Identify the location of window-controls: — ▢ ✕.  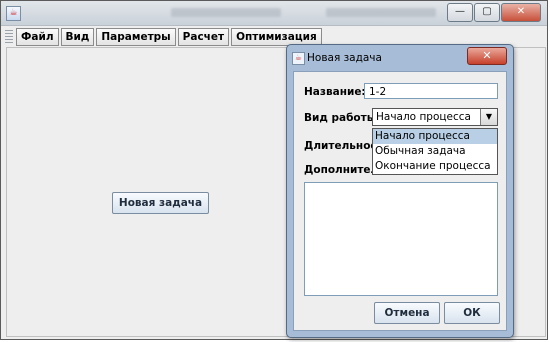
(493, 12).